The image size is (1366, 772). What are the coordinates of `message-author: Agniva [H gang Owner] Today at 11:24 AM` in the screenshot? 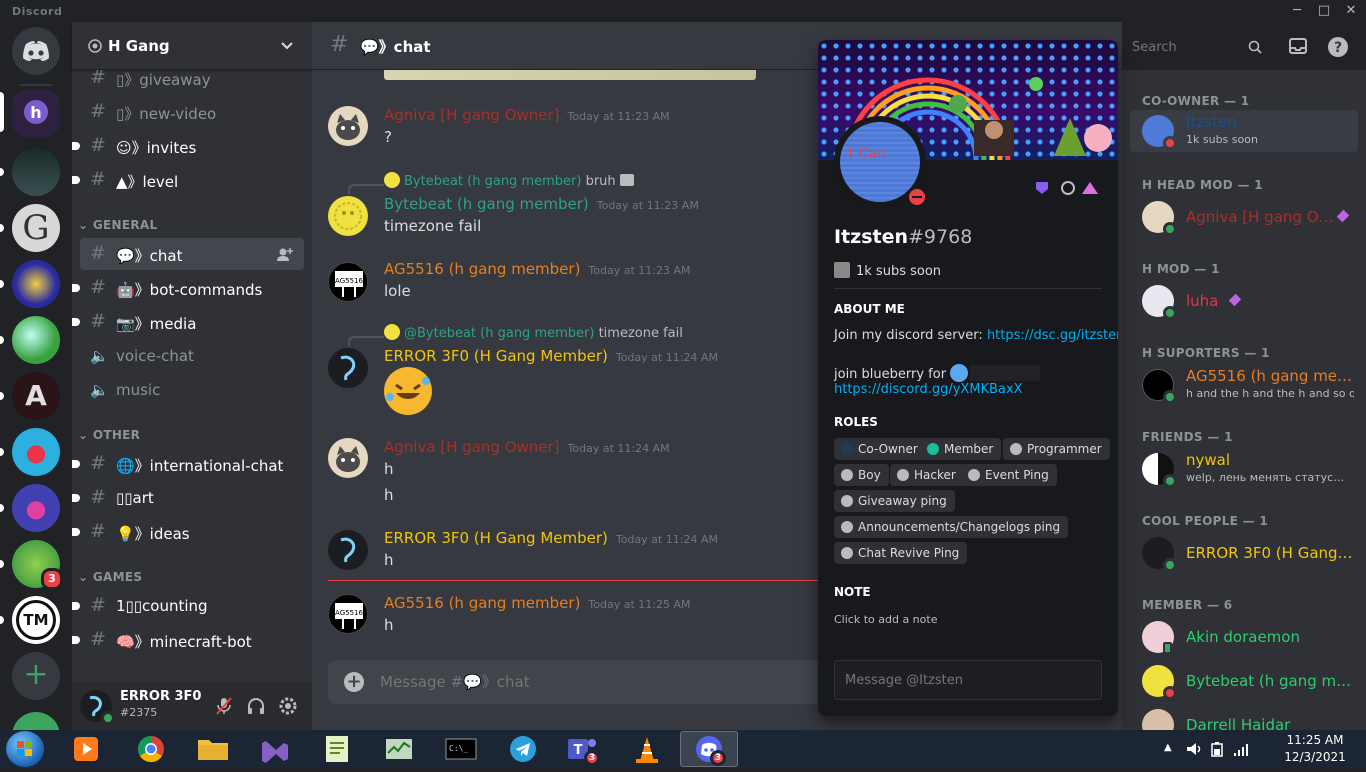 It's located at (527, 447).